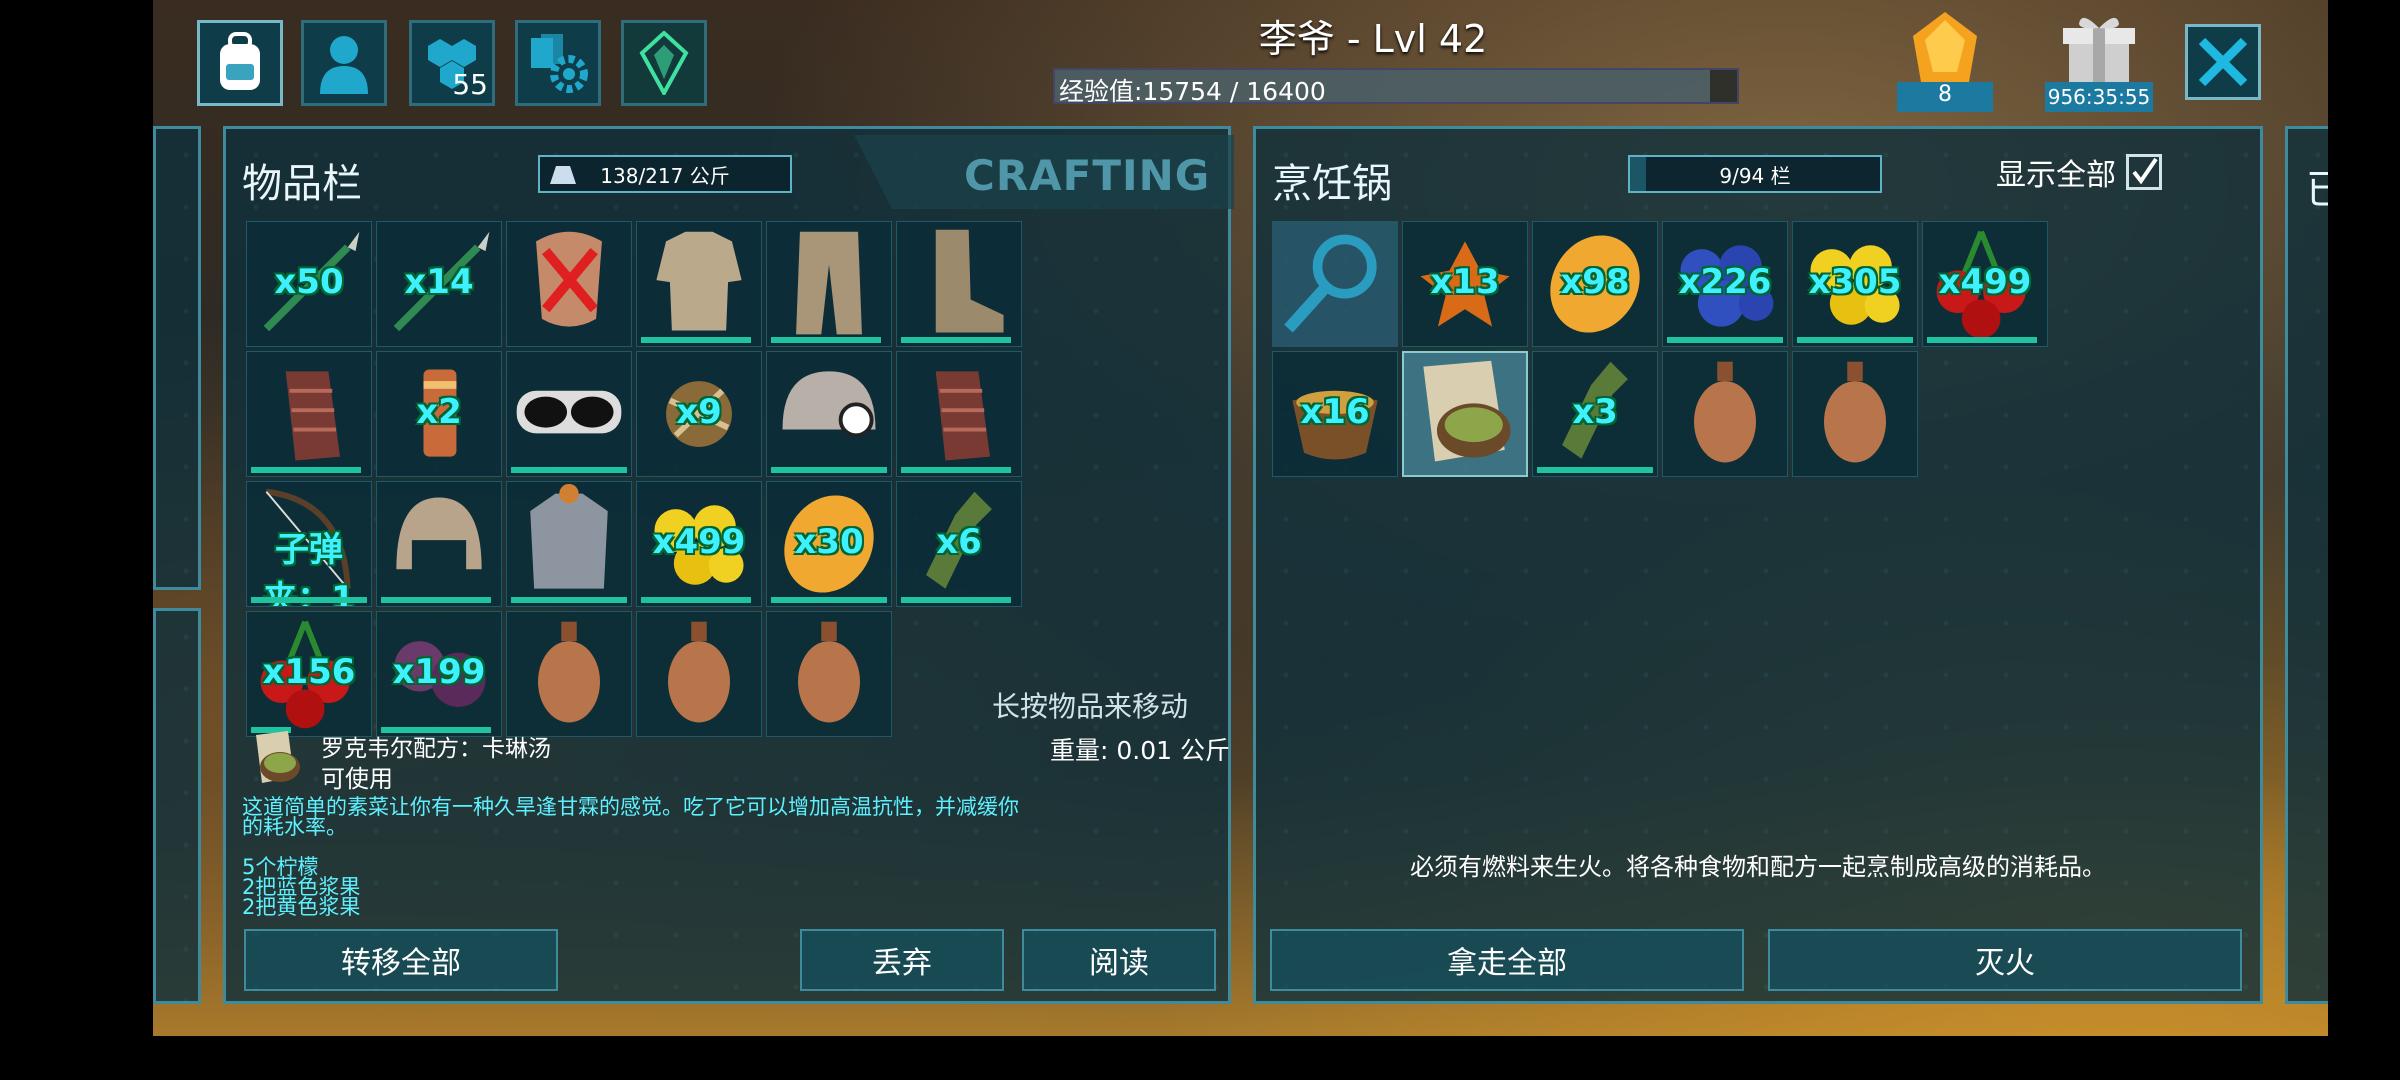  What do you see at coordinates (2099, 97) in the screenshot?
I see `gift-timer-text: 956:35:55` at bounding box center [2099, 97].